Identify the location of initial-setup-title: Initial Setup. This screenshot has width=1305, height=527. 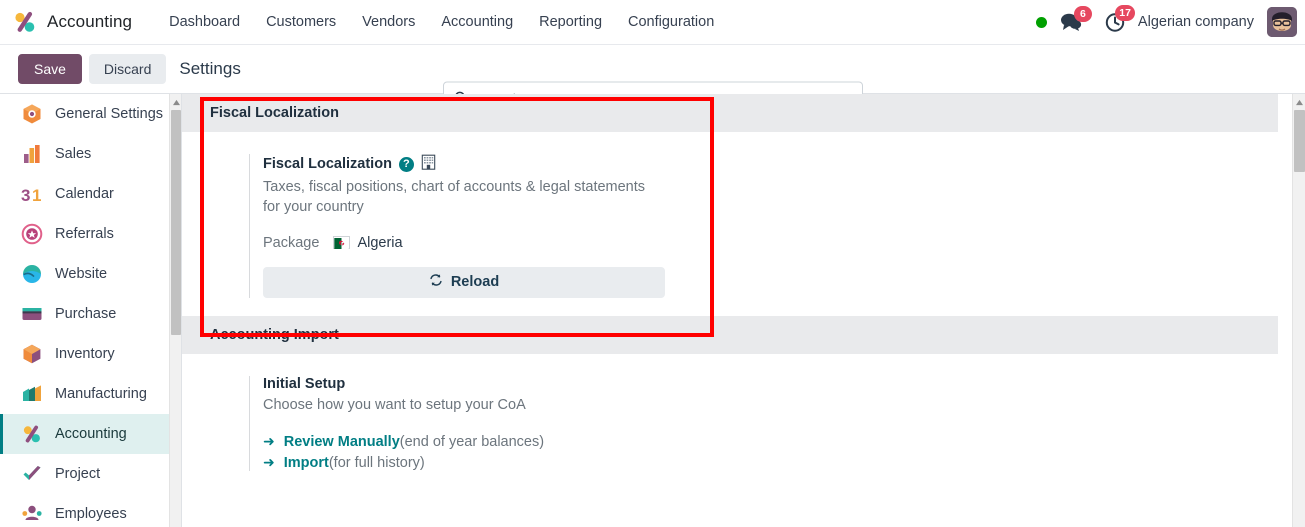
(466, 384).